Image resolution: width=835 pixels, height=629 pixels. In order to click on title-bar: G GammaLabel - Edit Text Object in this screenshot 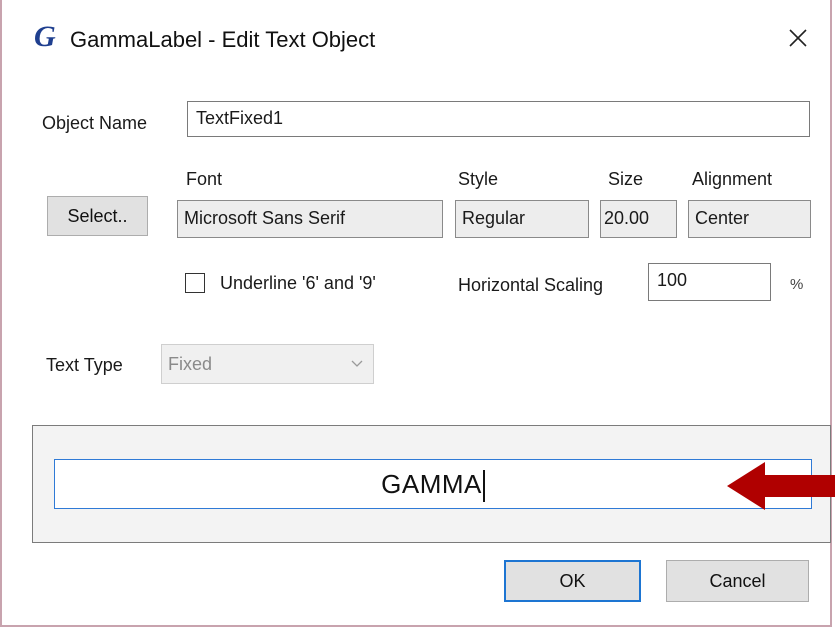, I will do `click(416, 40)`.